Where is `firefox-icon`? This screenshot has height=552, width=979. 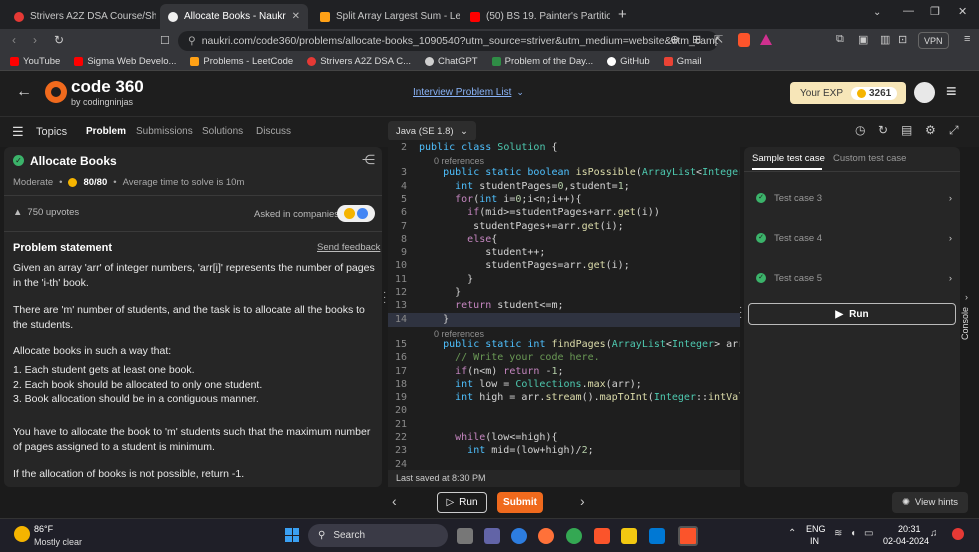 firefox-icon is located at coordinates (546, 536).